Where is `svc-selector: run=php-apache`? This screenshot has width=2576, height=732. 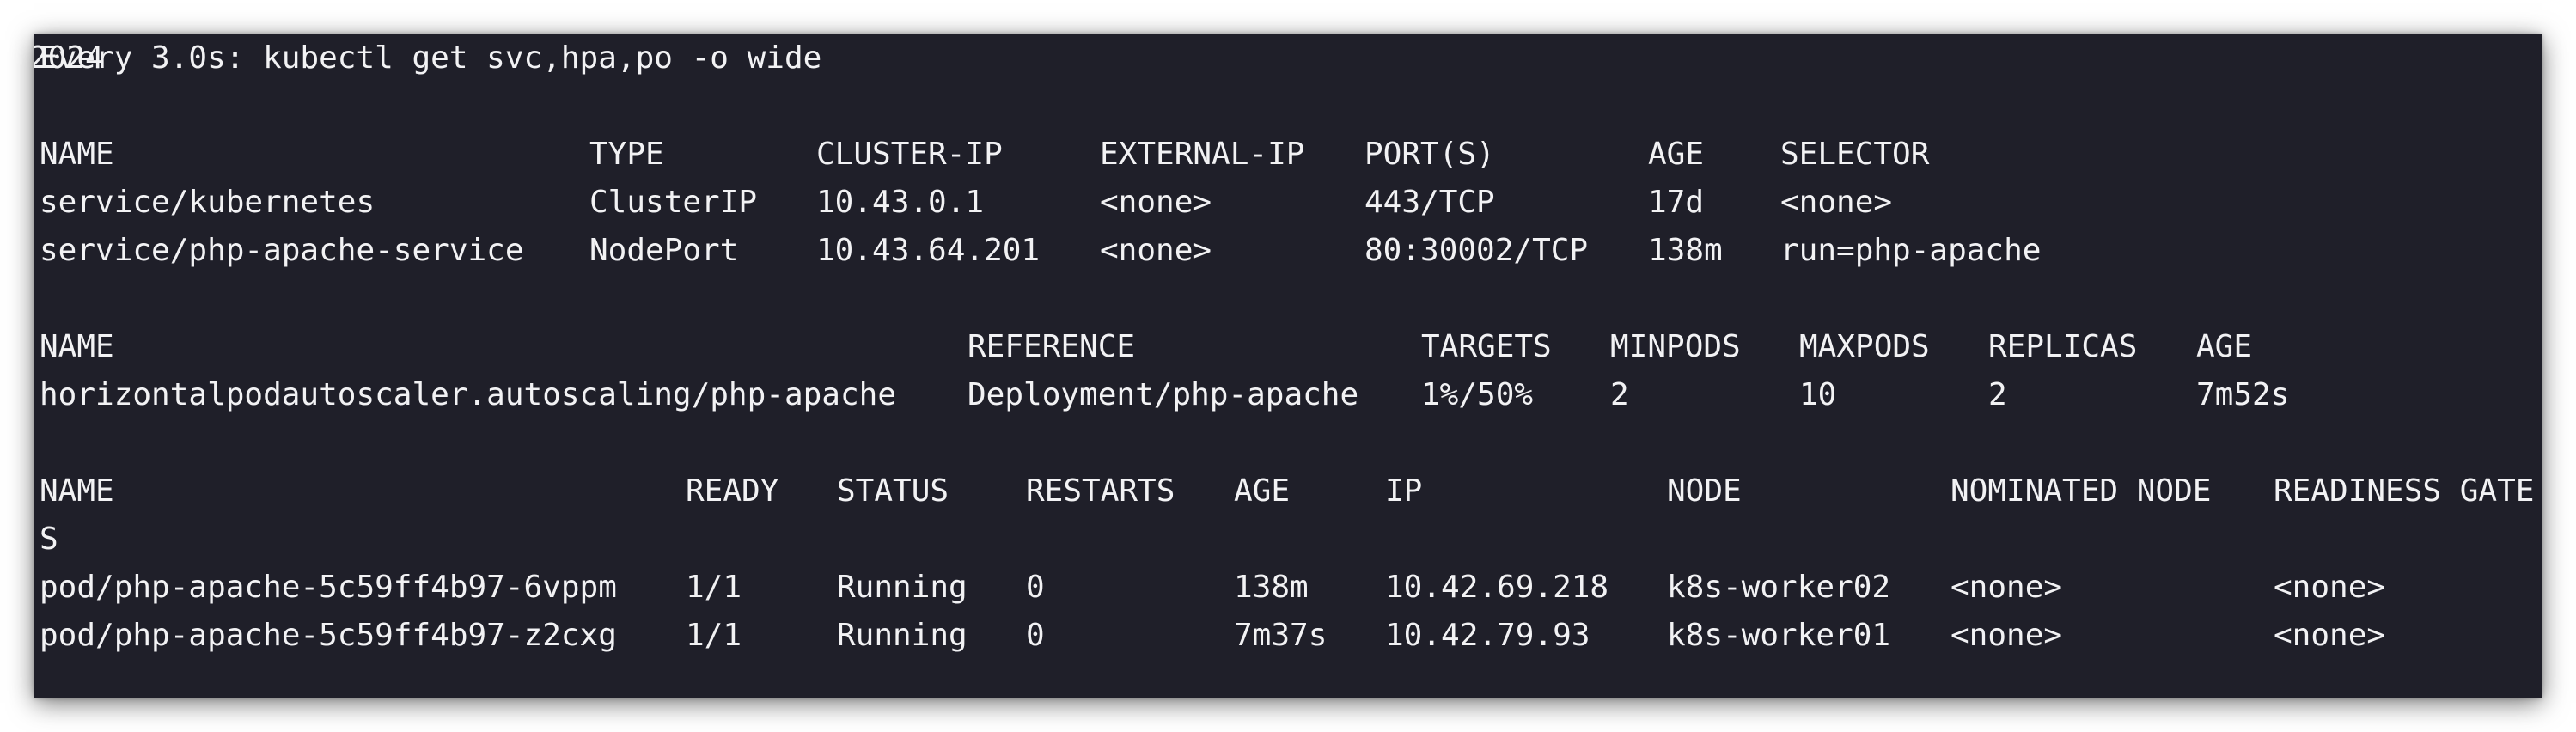
svc-selector: run=php-apache is located at coordinates (1911, 250).